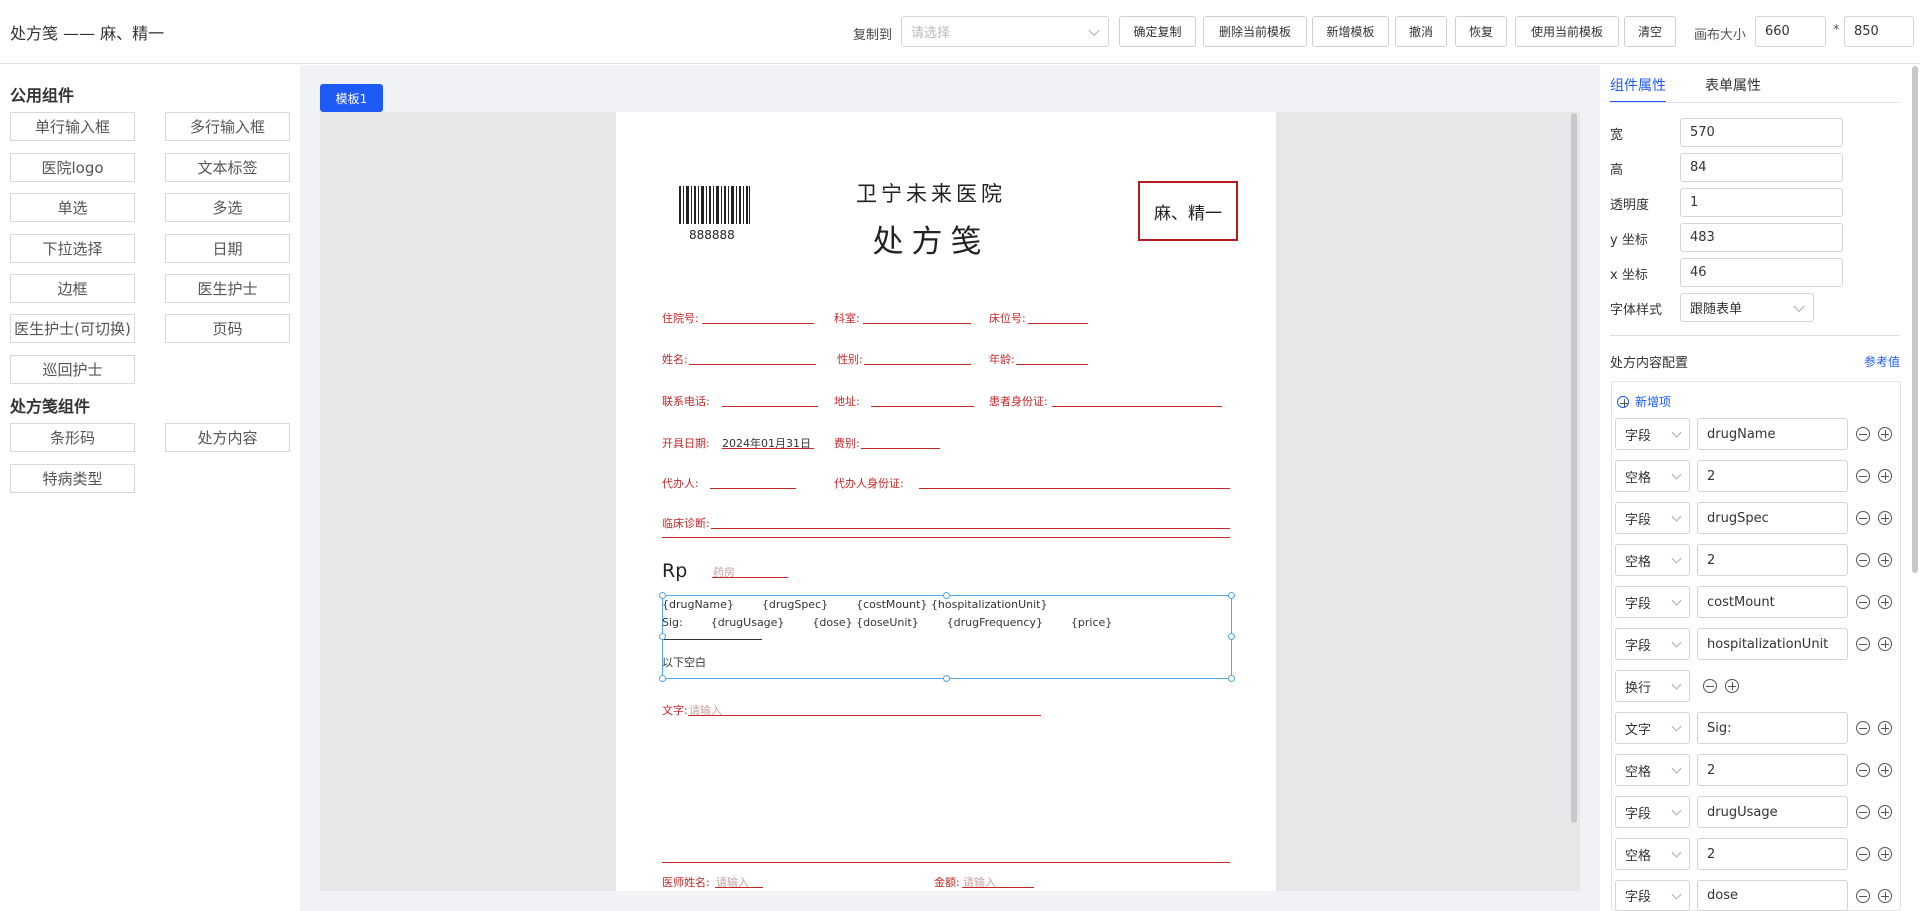  I want to click on category-stamp: 麻、精一, so click(1188, 211).